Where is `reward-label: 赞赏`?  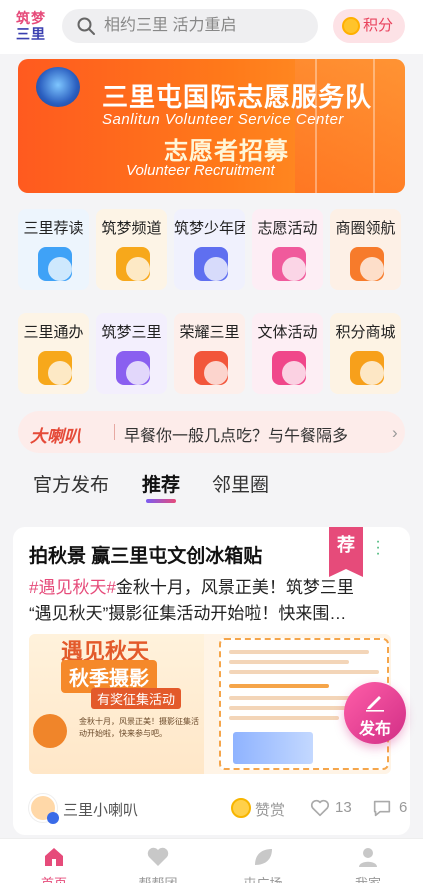
reward-label: 赞赏 is located at coordinates (270, 809).